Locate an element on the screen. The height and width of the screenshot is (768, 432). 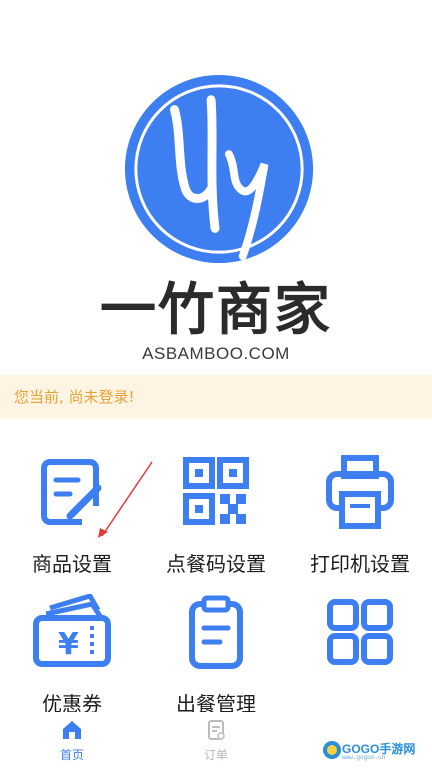
login-notice: 您当前, 尚未登录! is located at coordinates (216, 397).